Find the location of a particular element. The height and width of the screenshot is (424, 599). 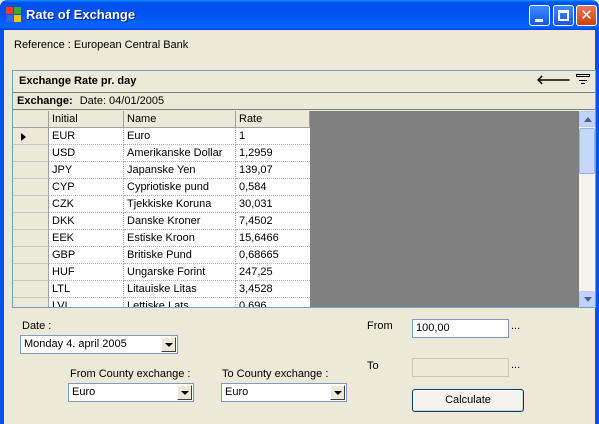

parent-rows-bar: Exchange: Date: 04/01/2005 is located at coordinates (304, 101).